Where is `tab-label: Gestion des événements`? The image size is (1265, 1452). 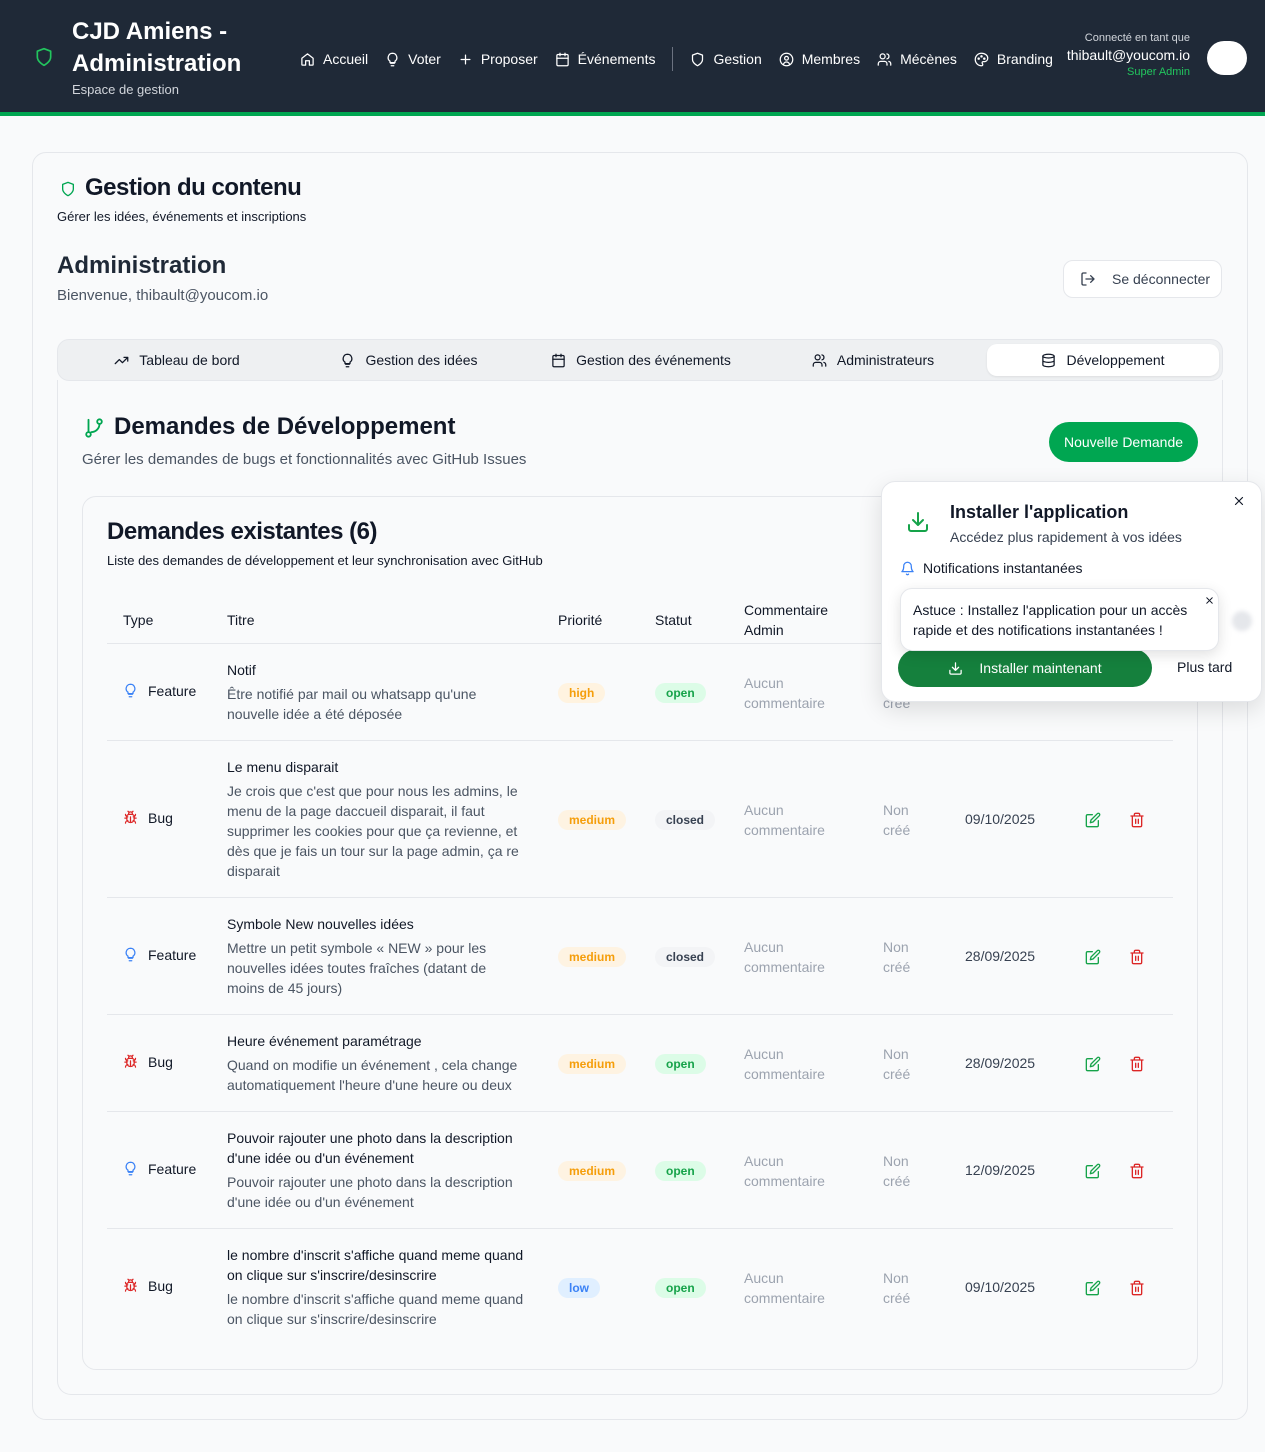
tab-label: Gestion des événements is located at coordinates (653, 360).